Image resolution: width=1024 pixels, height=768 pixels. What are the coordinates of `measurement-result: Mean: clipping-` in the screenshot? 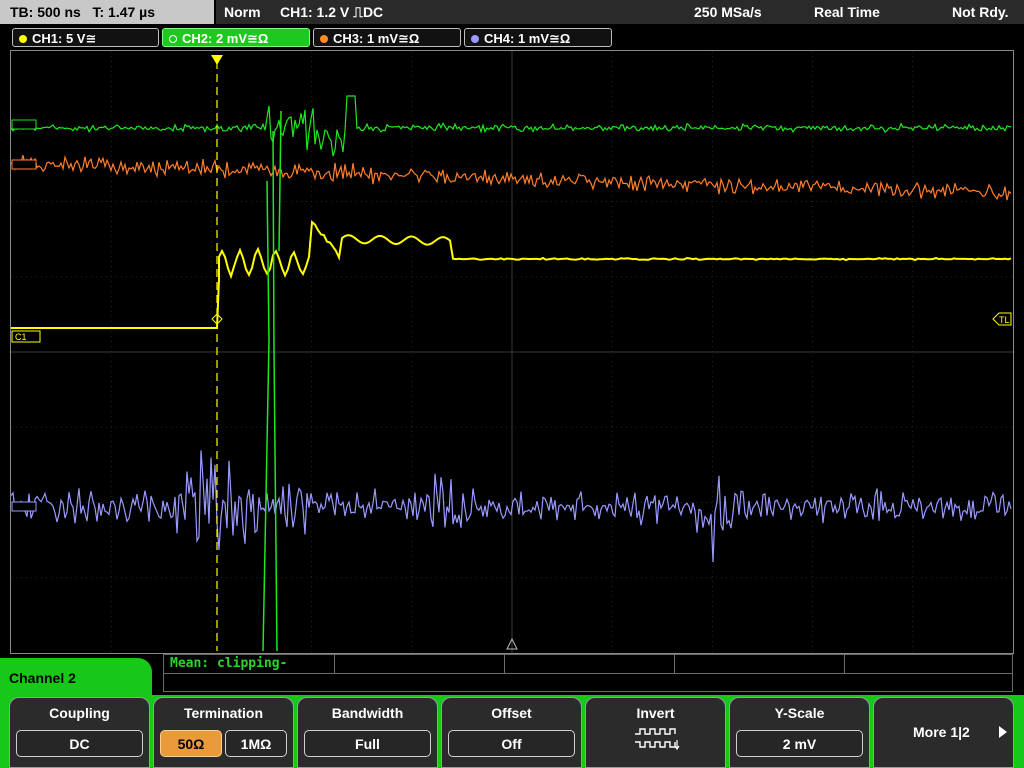 It's located at (229, 663).